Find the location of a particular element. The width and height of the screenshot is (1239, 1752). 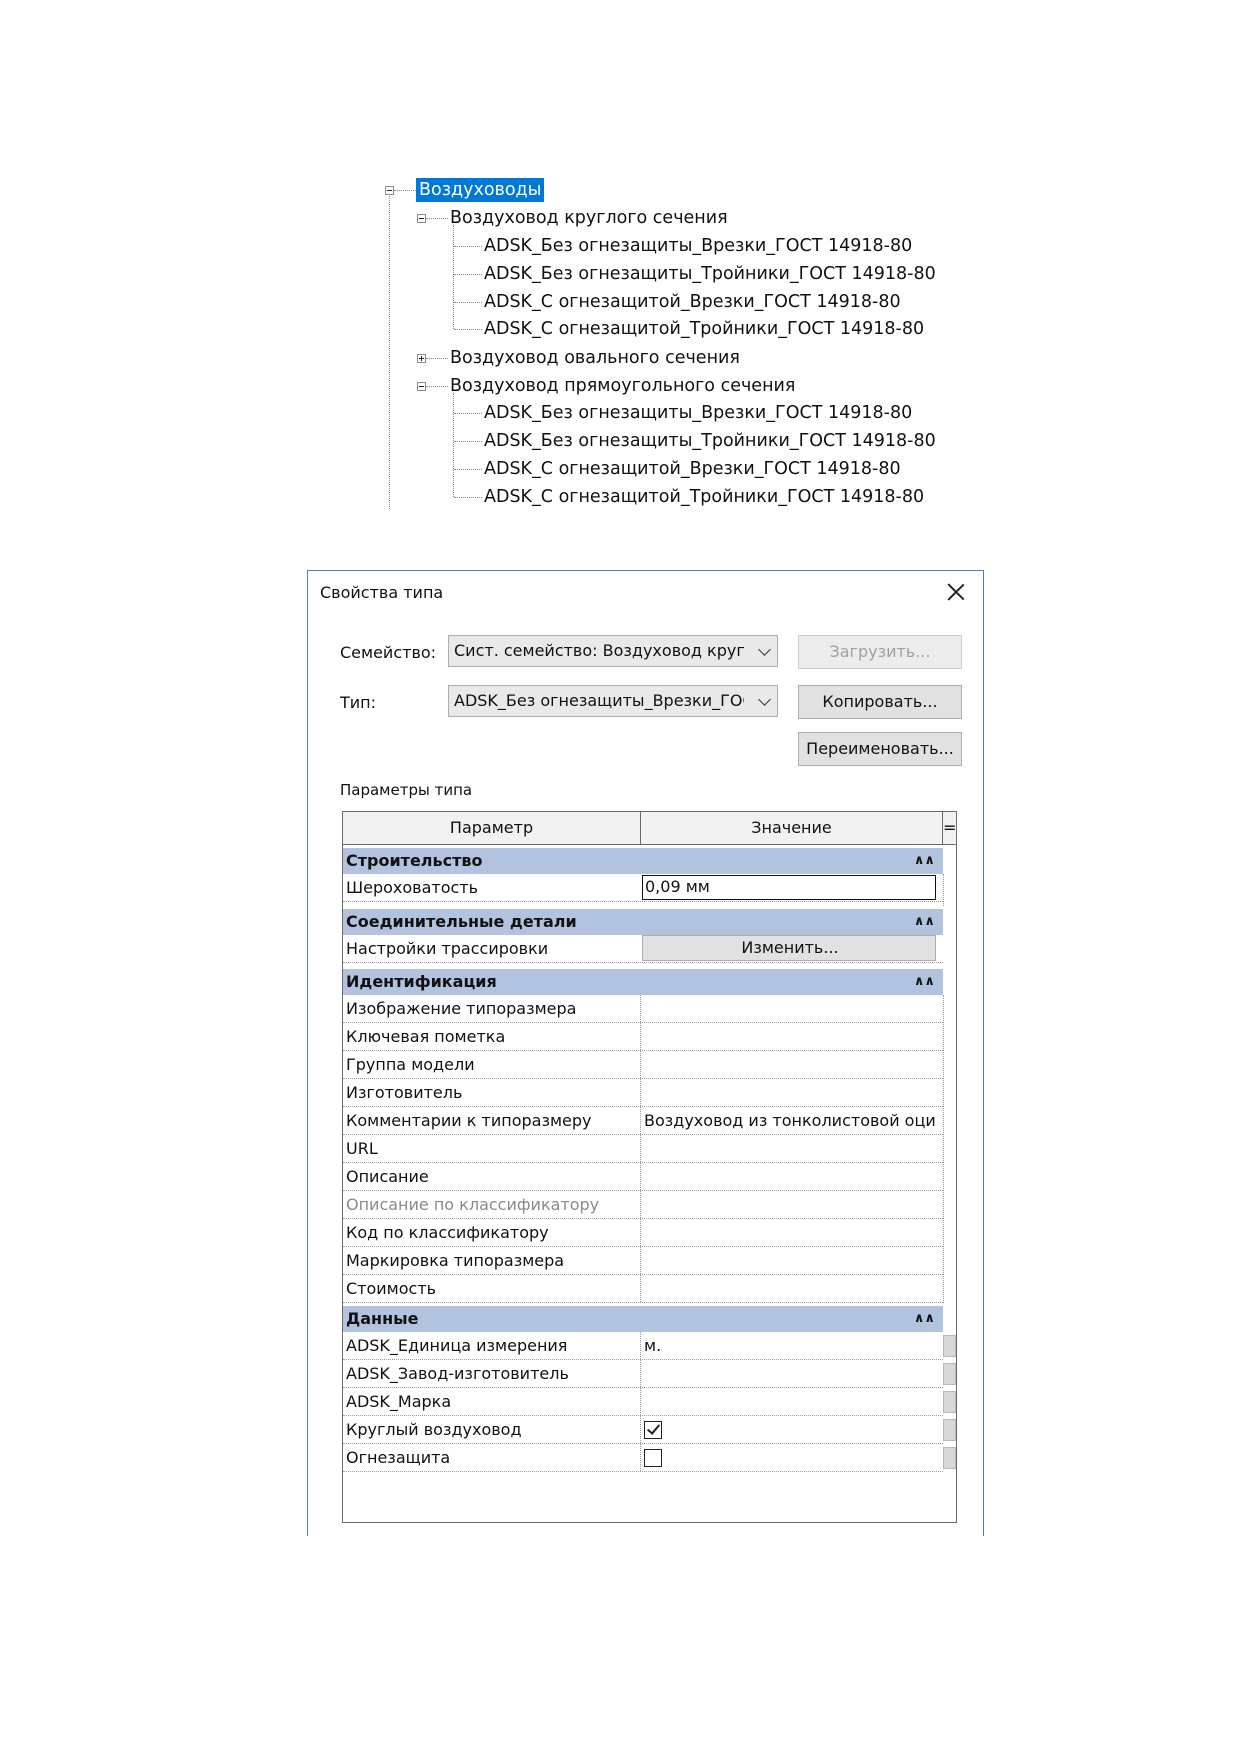

param-row: Код по классификатору is located at coordinates (643, 1233).